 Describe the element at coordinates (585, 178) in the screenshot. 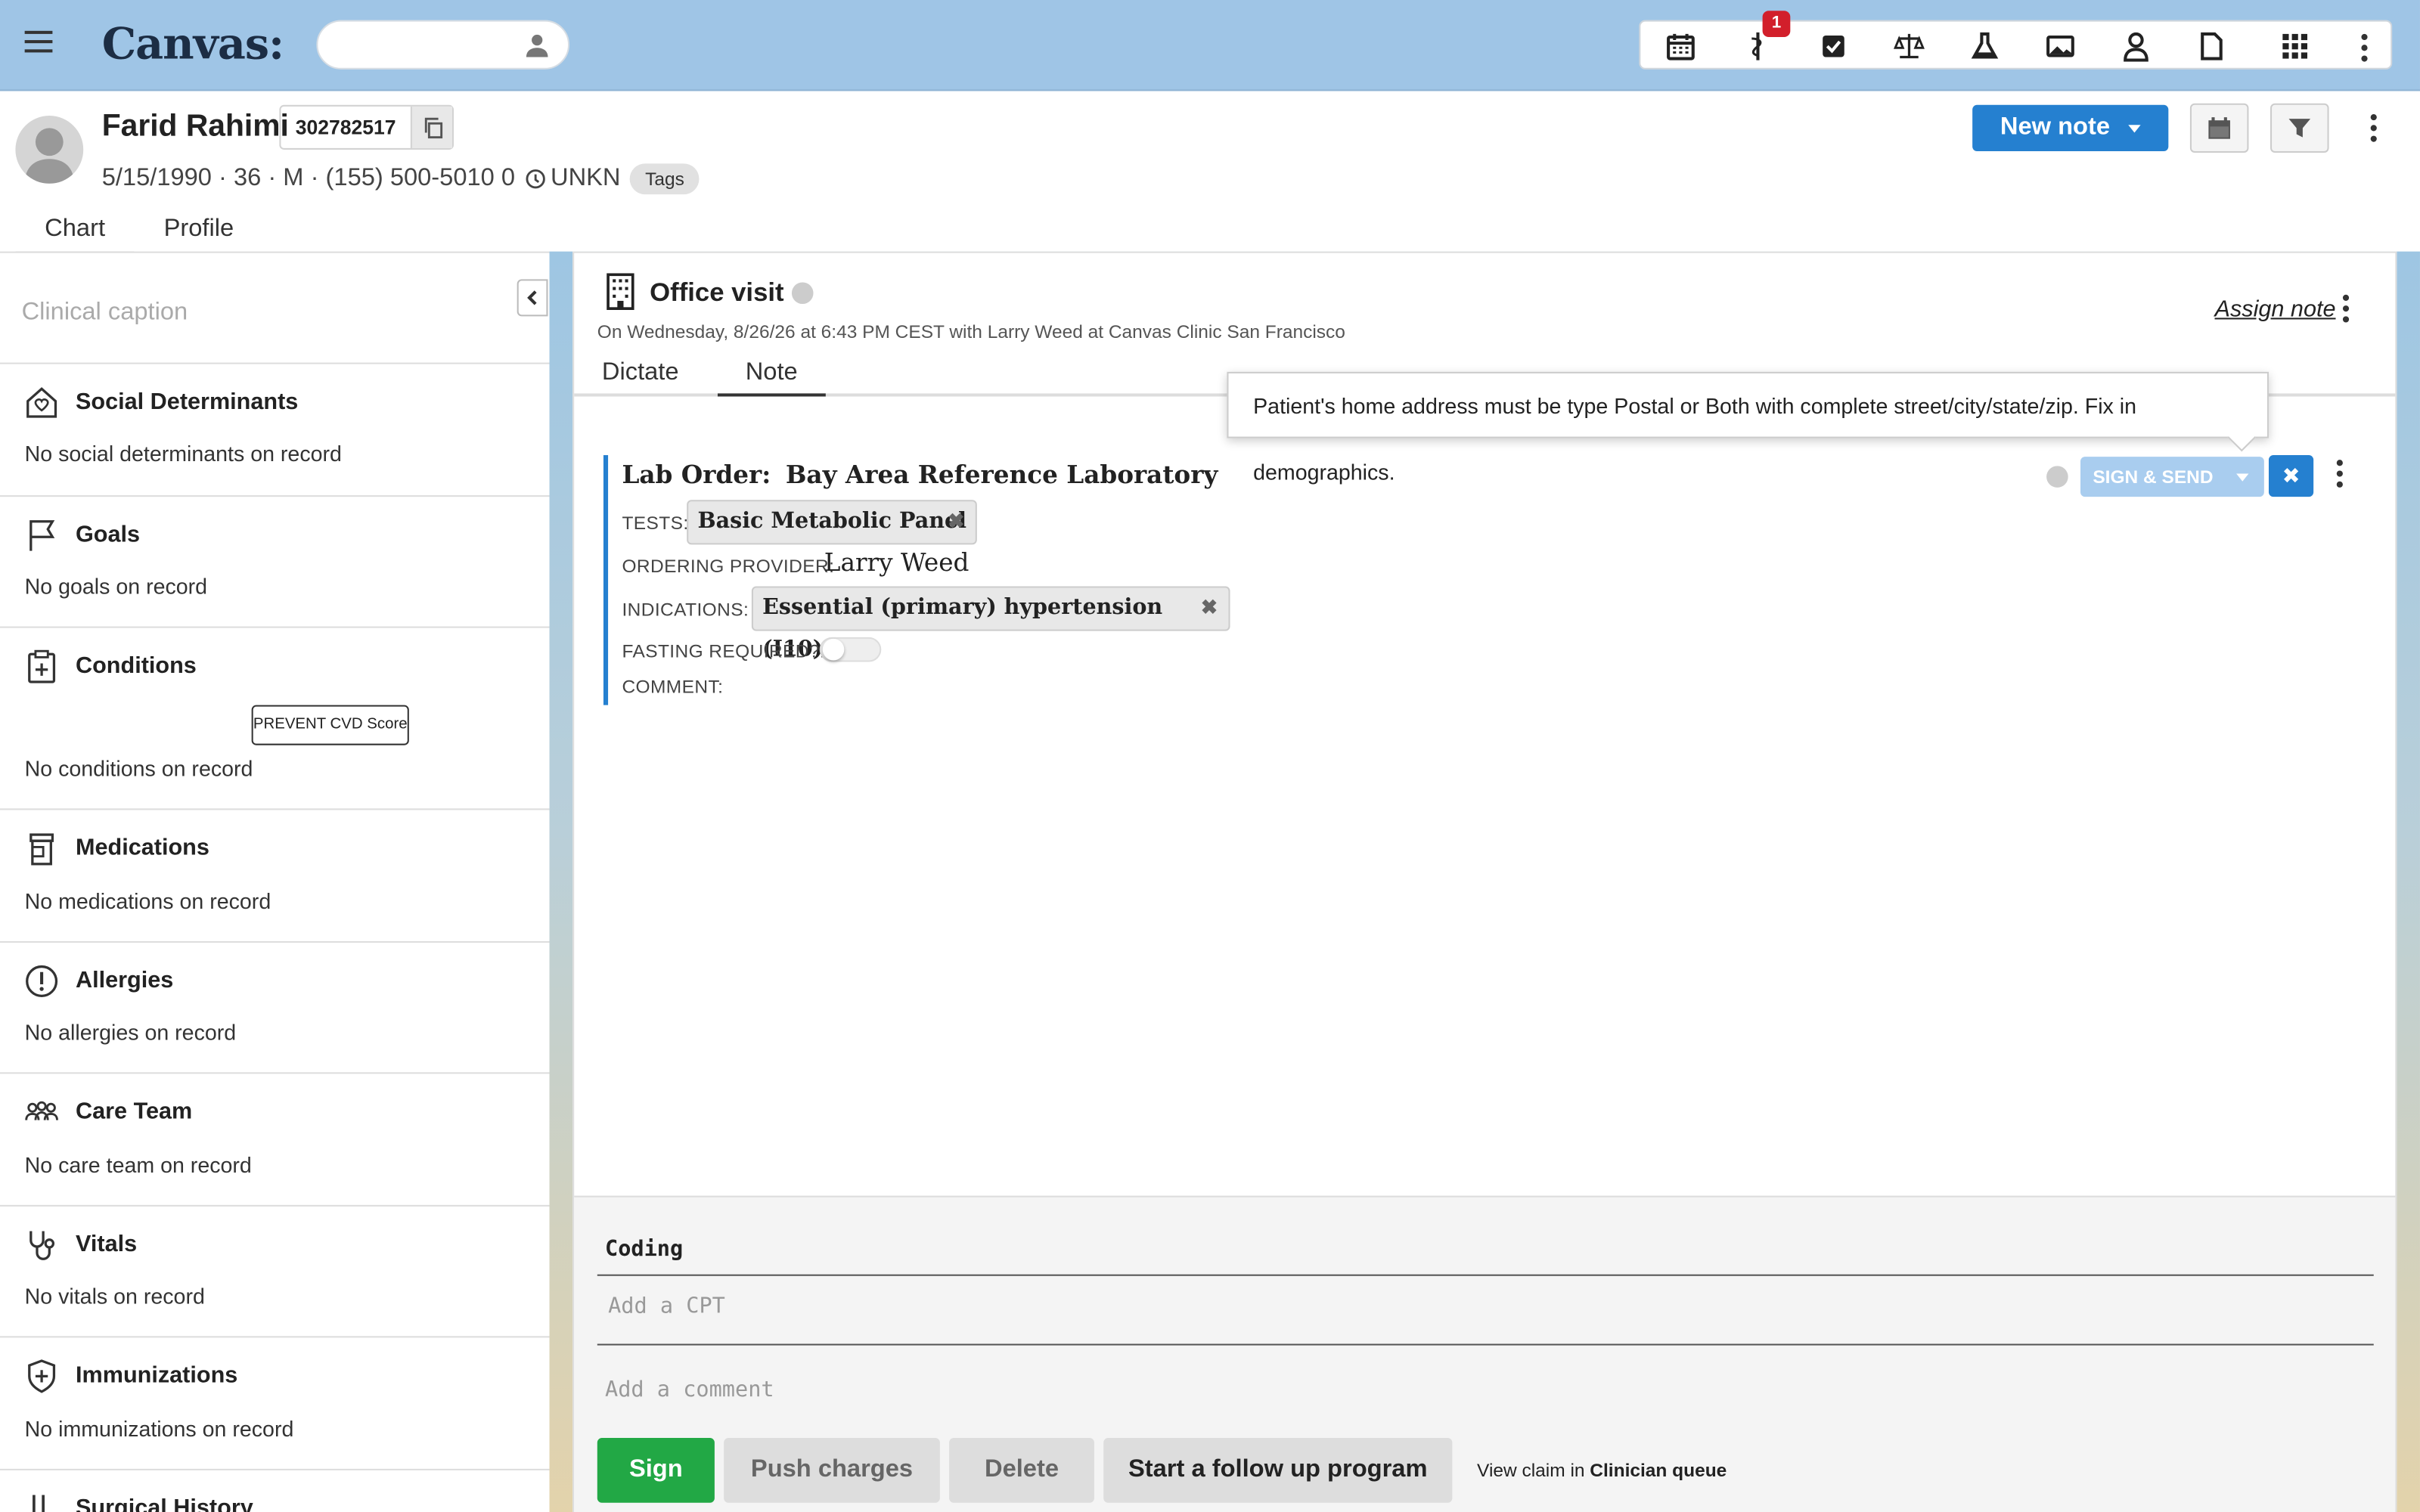

I see `patient-timezone: UNKN` at that location.